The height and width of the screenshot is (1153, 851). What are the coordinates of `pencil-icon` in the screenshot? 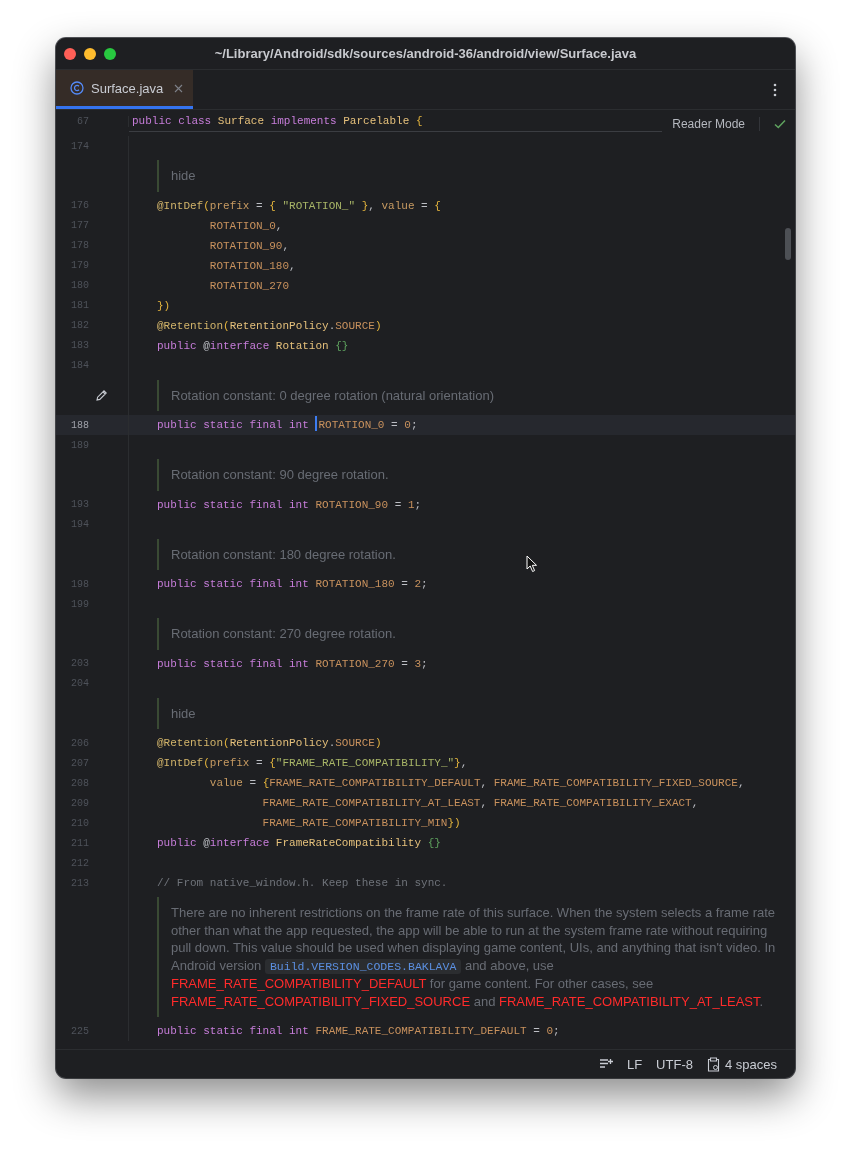 It's located at (101, 395).